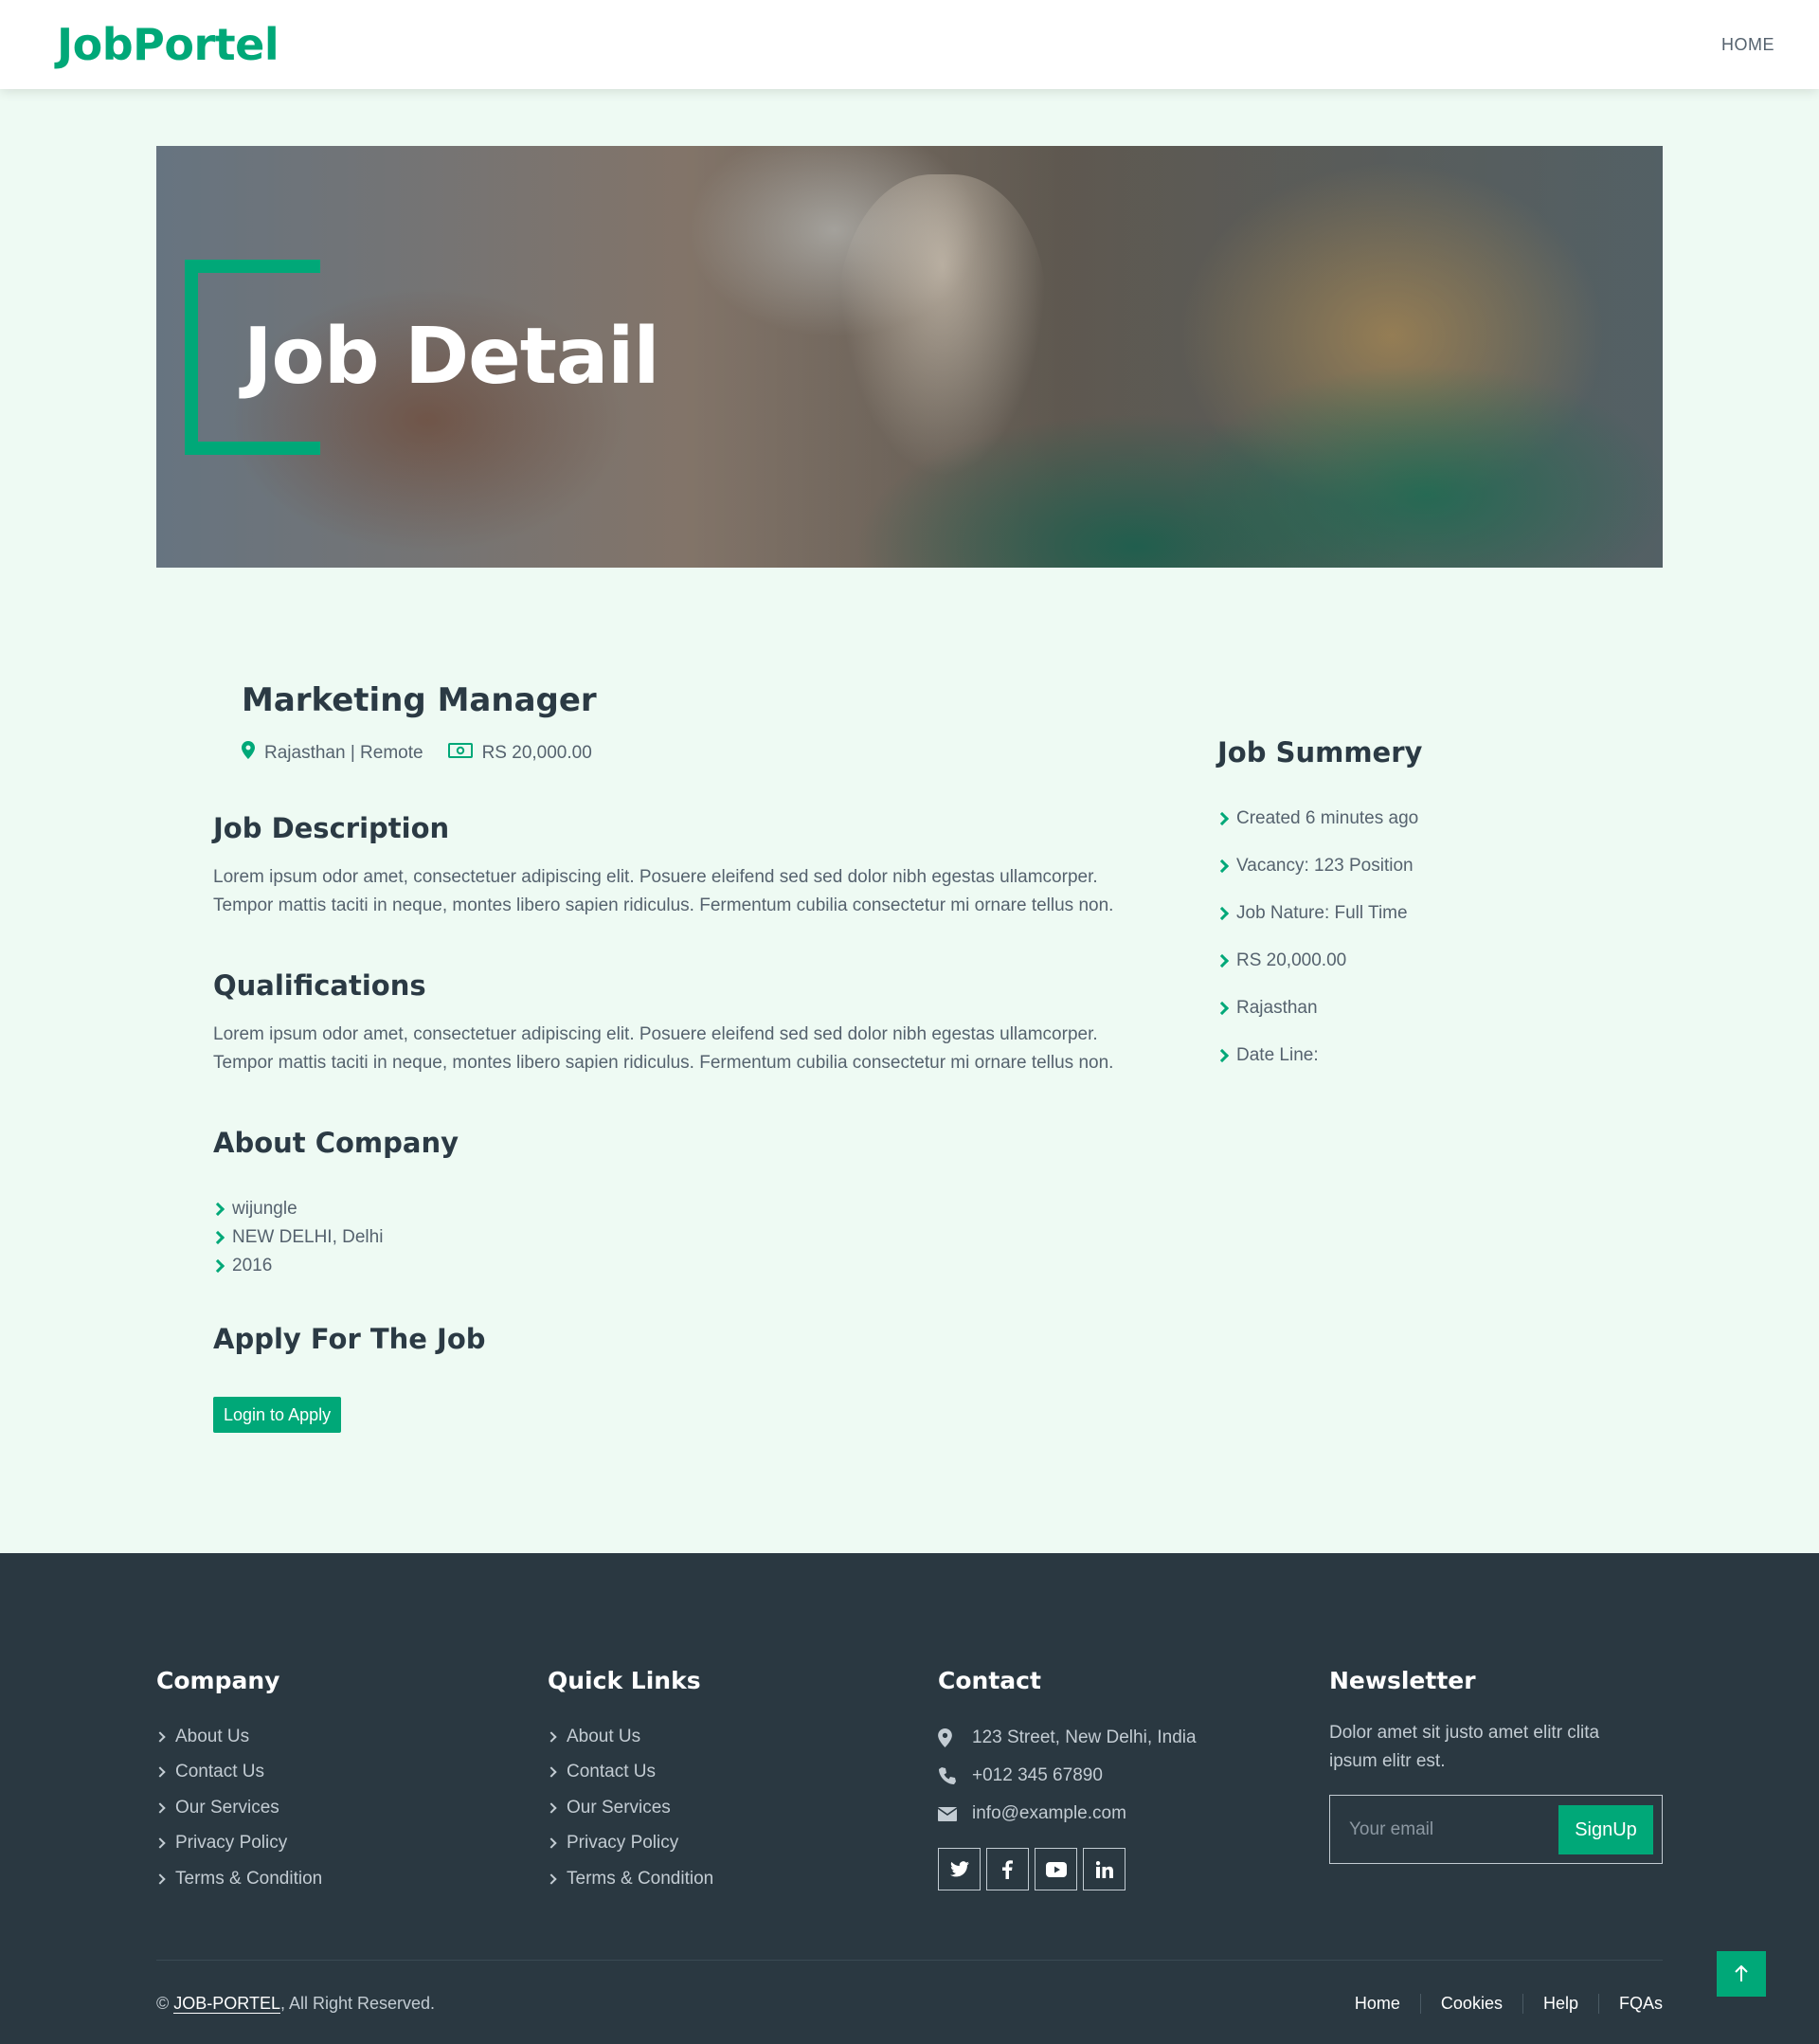 This screenshot has height=2044, width=1819. What do you see at coordinates (955, 1813) in the screenshot?
I see `envelope-icon` at bounding box center [955, 1813].